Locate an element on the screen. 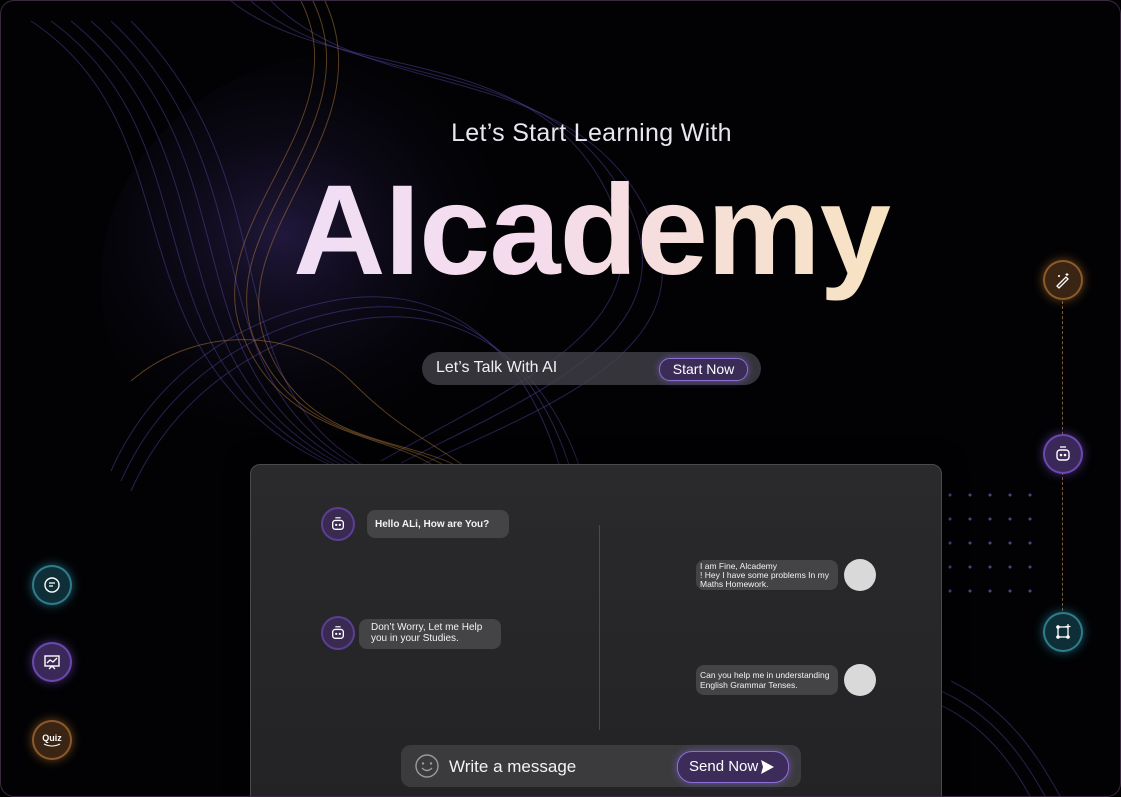  presentation-icon is located at coordinates (52, 662).